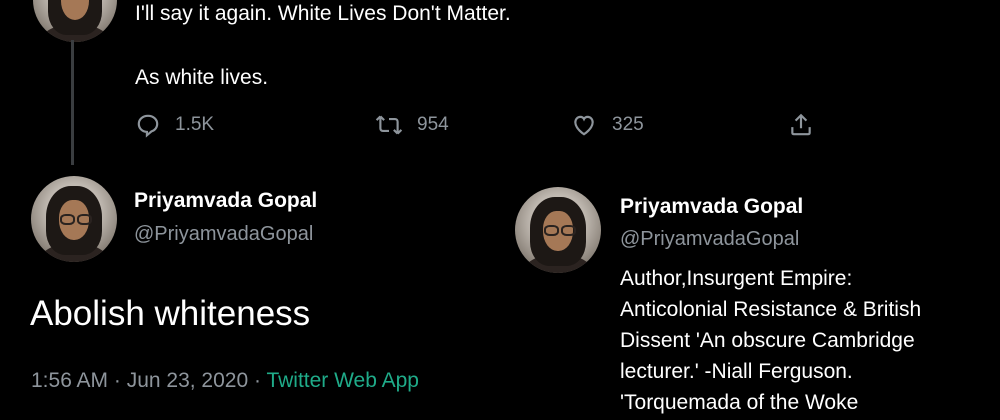  I want to click on main-tweet-text: Abolish whiteness, so click(170, 313).